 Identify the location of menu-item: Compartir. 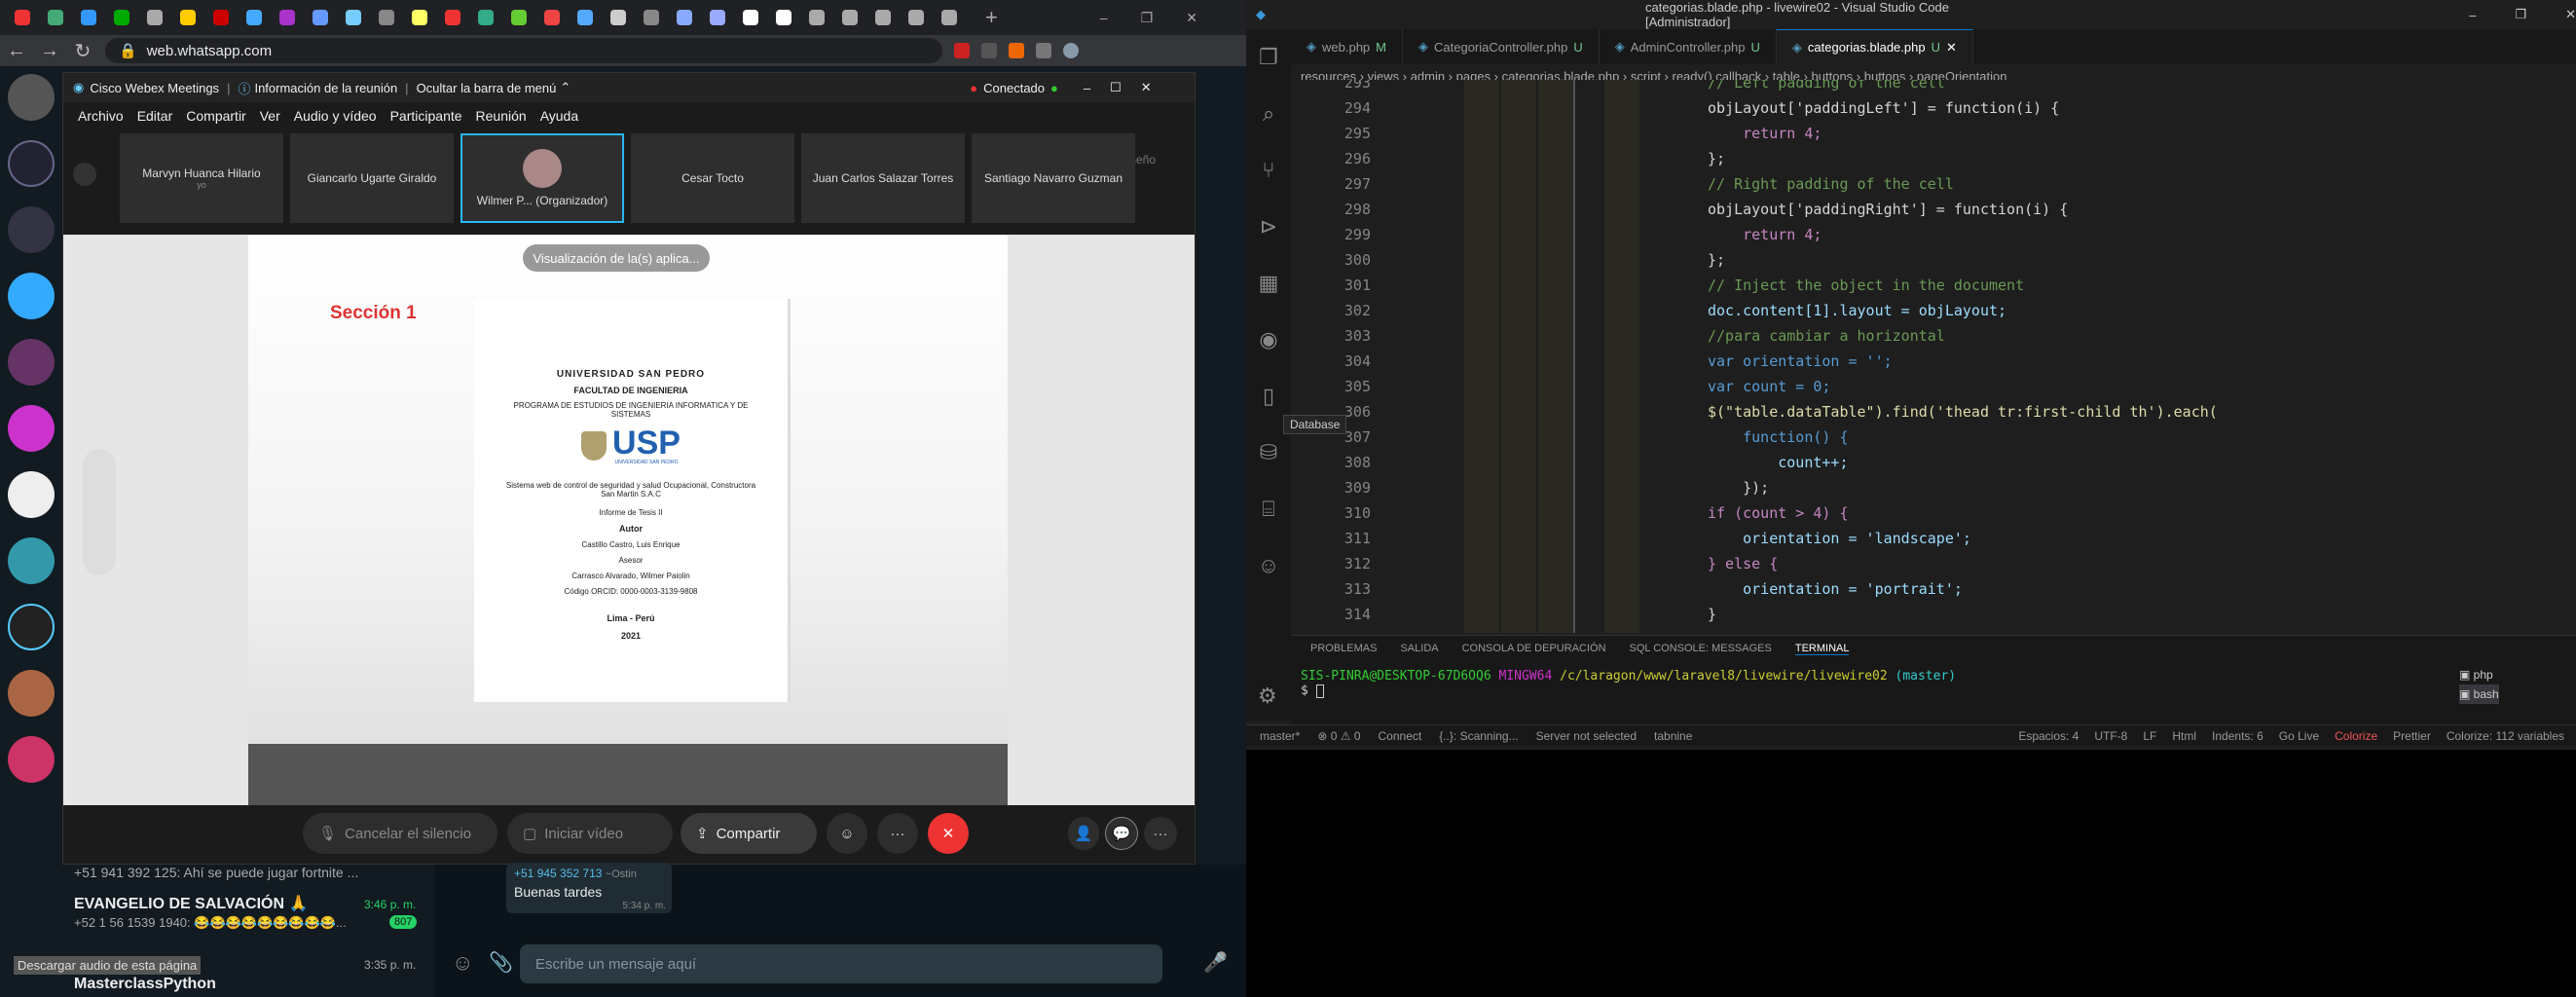
(215, 116).